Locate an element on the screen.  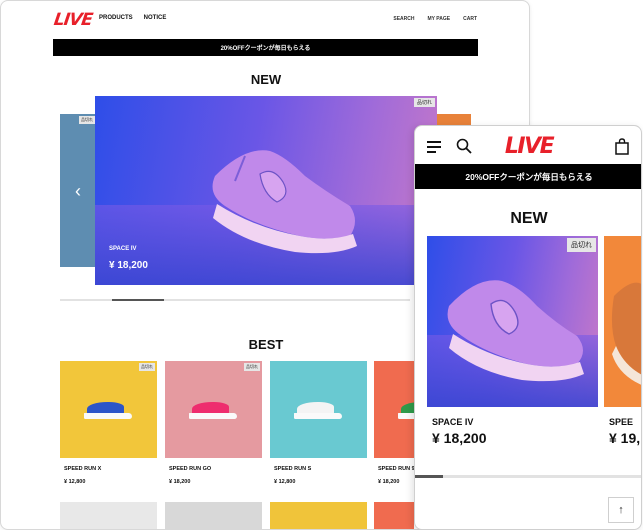
nav-search: SEARCH is located at coordinates (403, 19).